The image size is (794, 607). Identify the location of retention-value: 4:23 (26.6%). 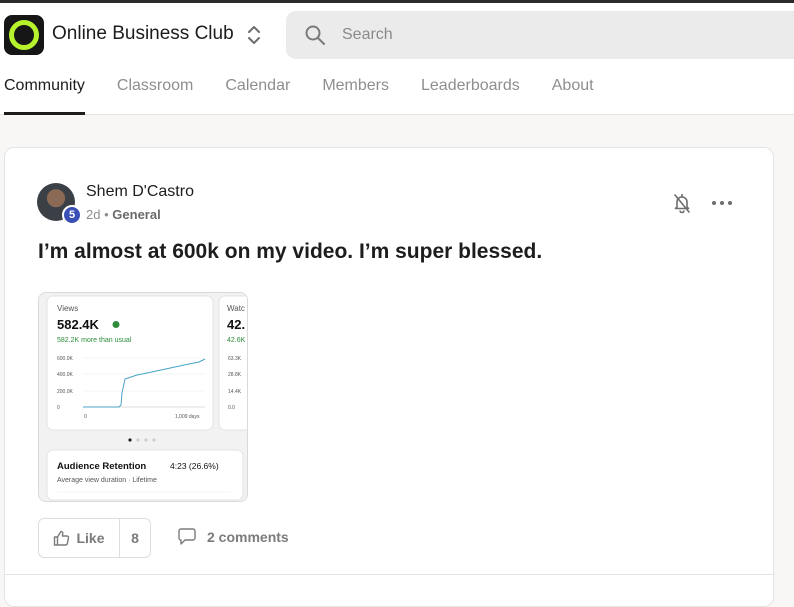
(194, 466).